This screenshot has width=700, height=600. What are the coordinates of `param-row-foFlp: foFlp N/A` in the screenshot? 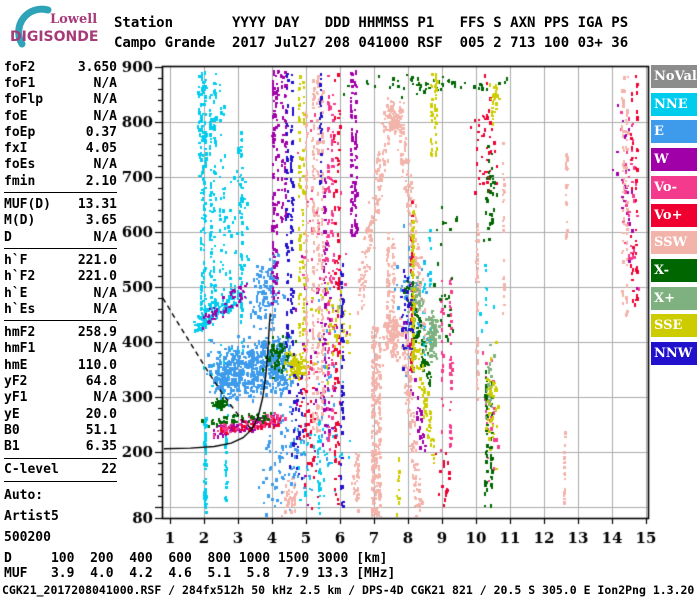 It's located at (60, 100).